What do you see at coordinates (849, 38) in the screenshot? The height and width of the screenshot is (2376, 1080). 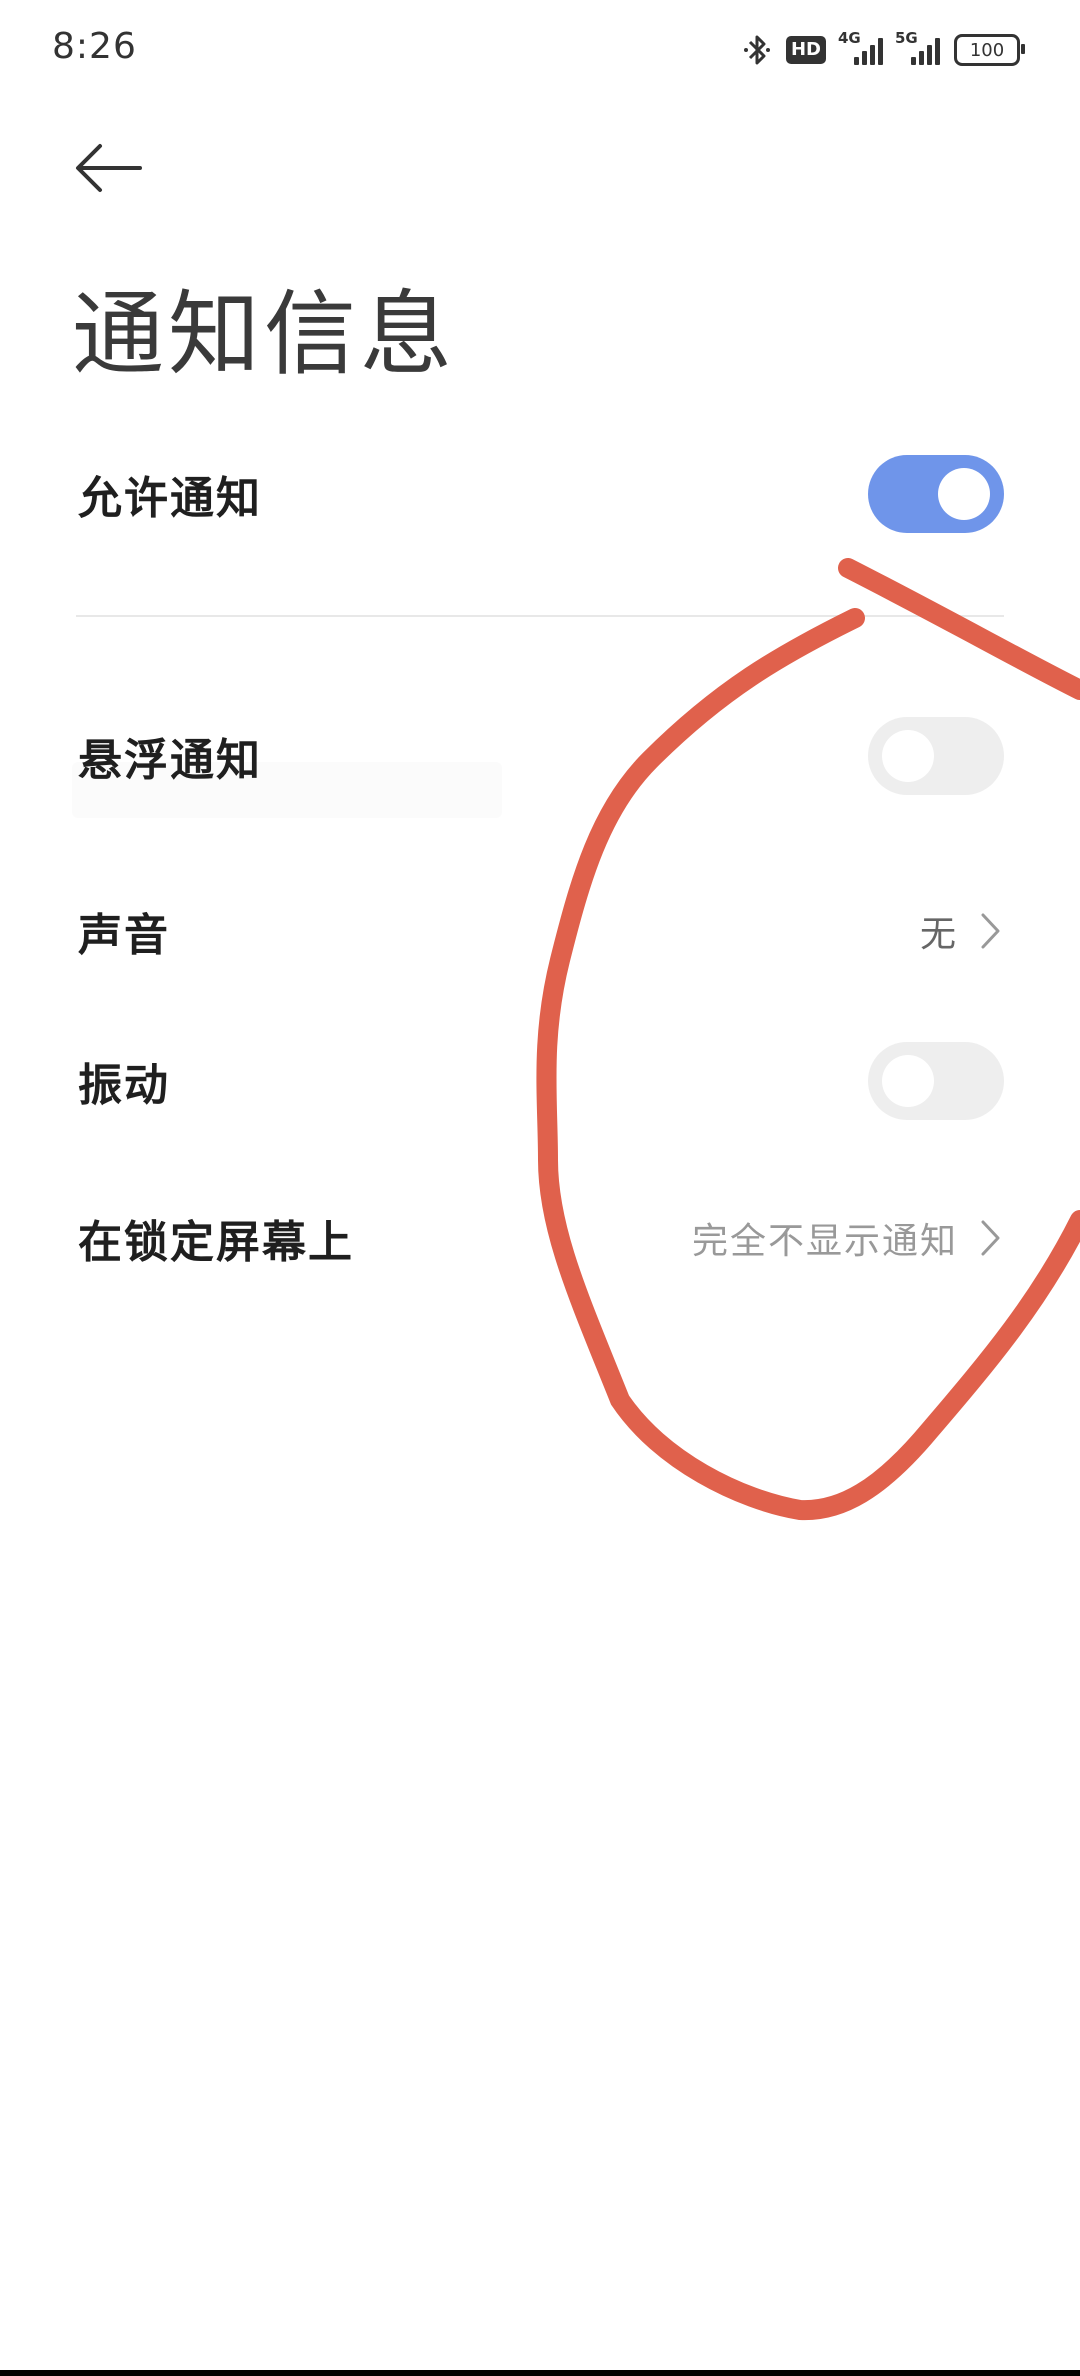 I see `net-label-4g: 4G` at bounding box center [849, 38].